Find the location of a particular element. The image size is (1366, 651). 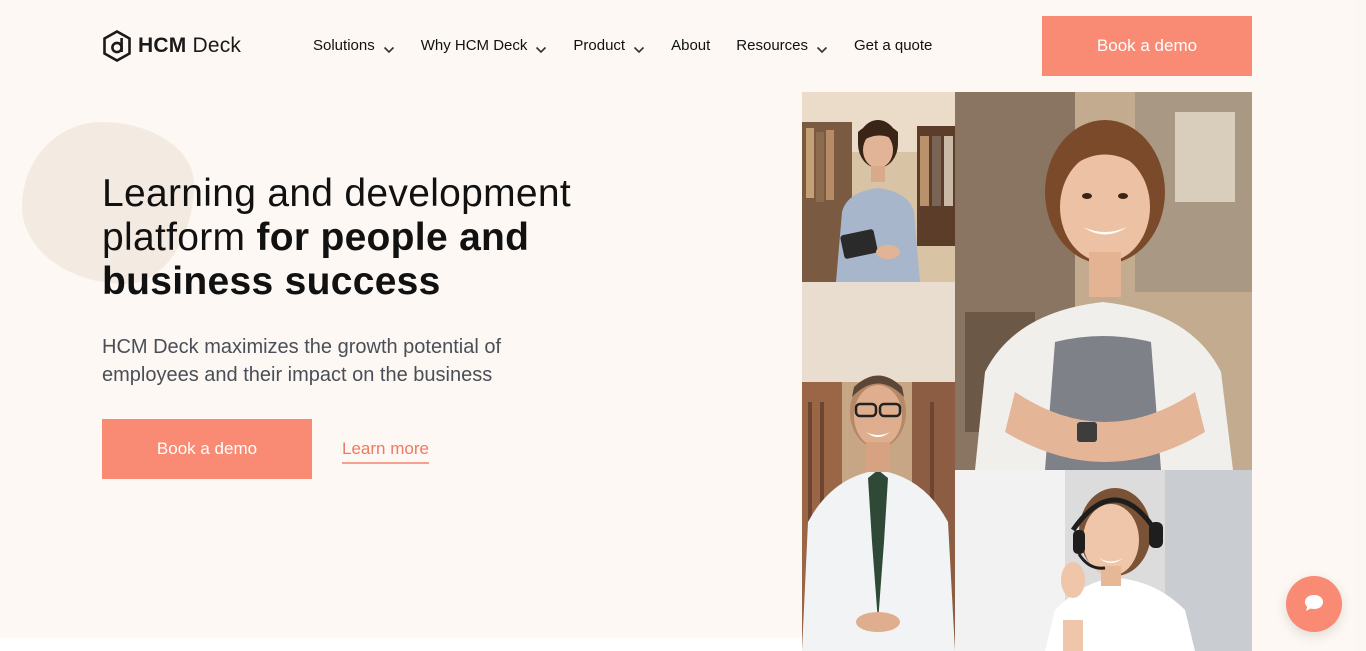

nav-item-product: Product is located at coordinates (609, 45).